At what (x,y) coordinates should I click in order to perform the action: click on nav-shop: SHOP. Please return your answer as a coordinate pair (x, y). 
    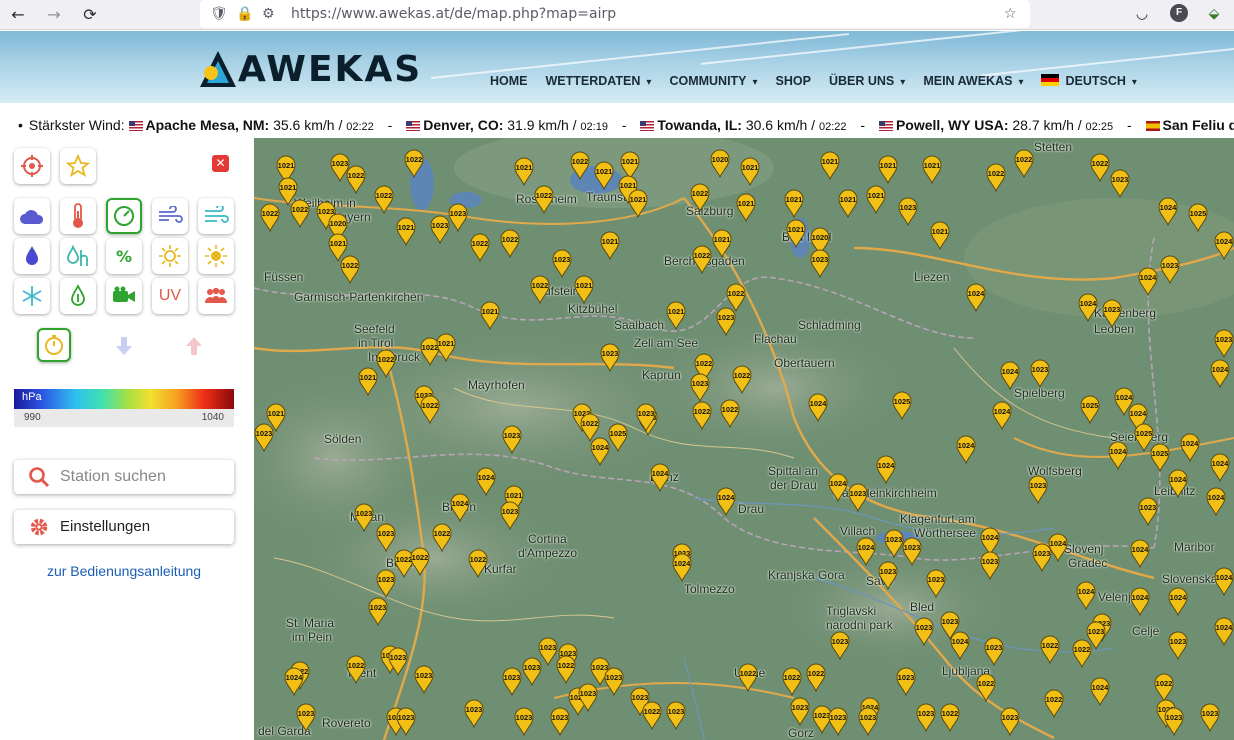
    Looking at the image, I should click on (793, 81).